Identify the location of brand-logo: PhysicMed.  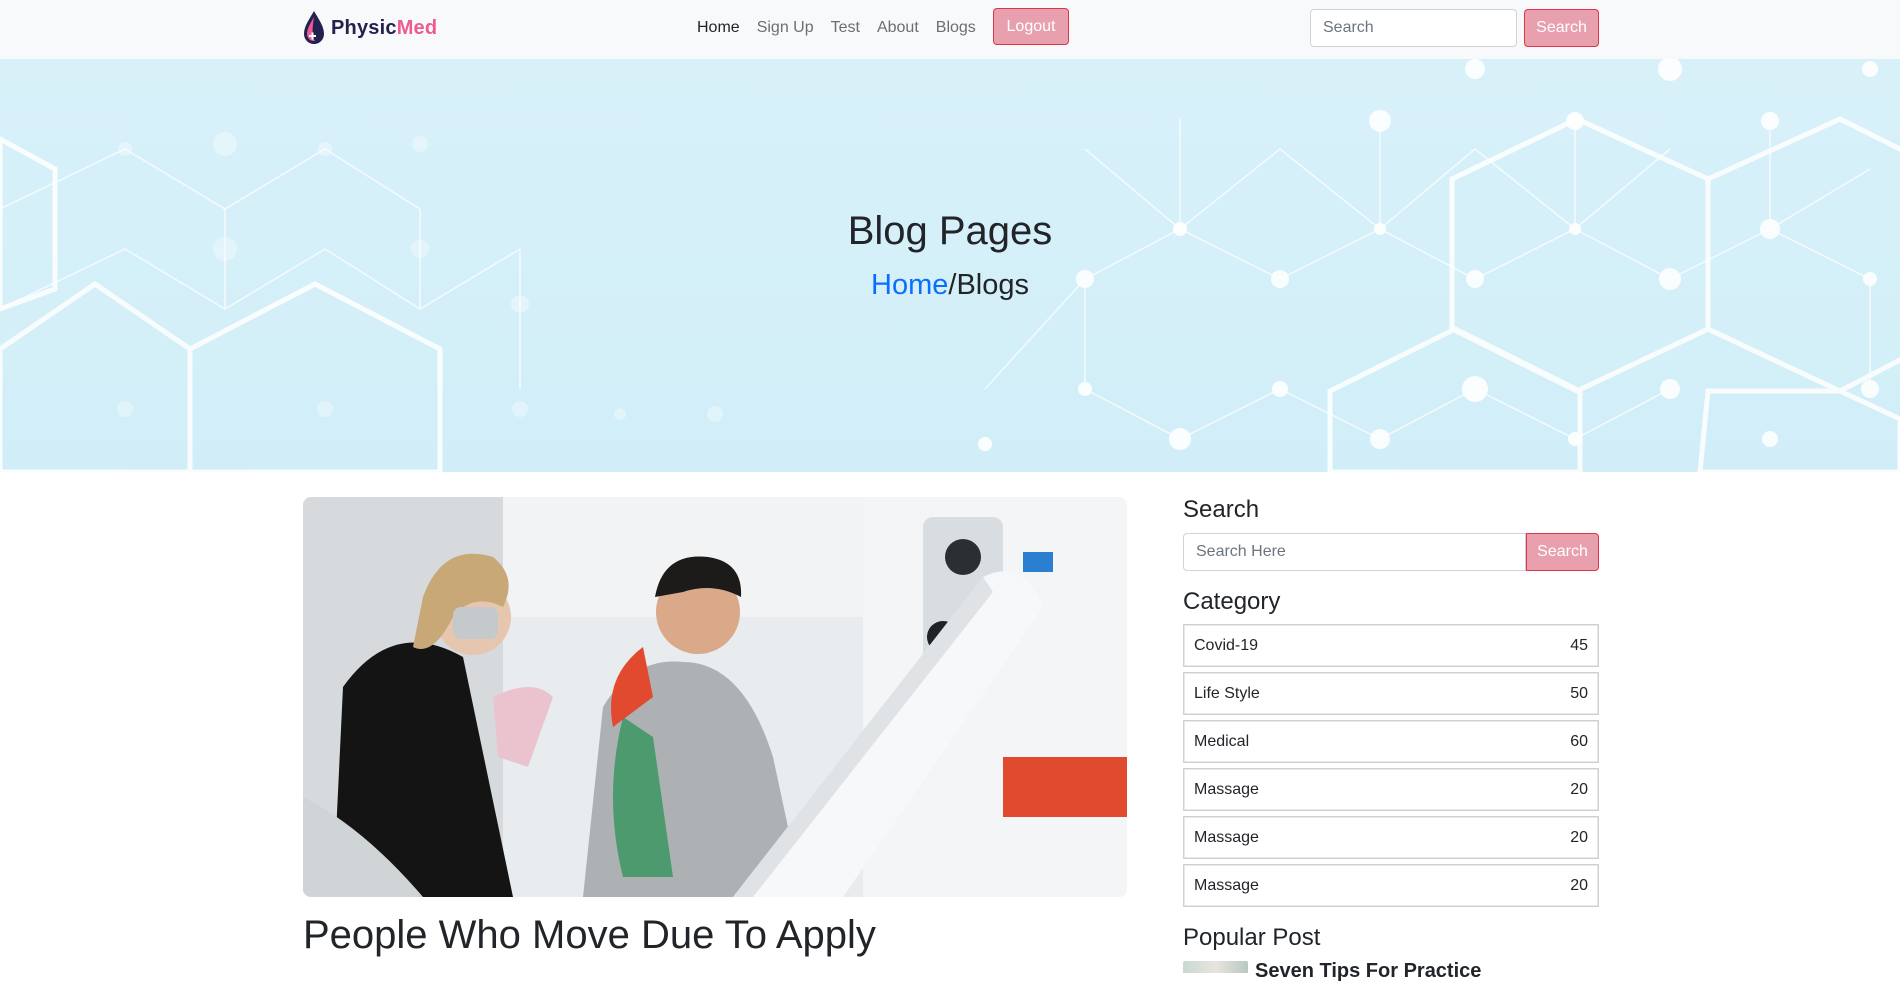
(369, 28).